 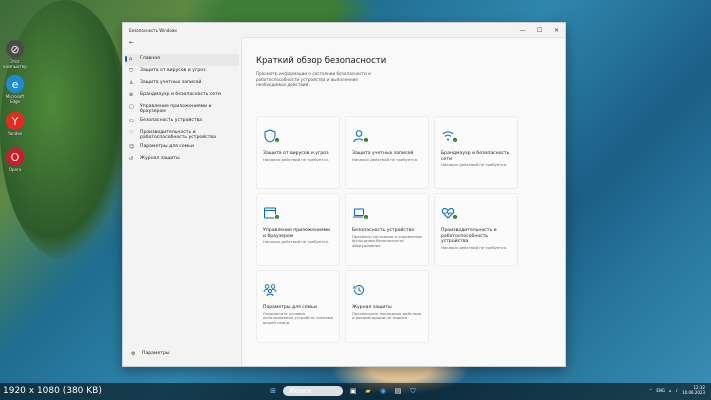 What do you see at coordinates (182, 72) in the screenshot?
I see `sidebar-item-virus: ⛉ Защита от вирусов и угроз` at bounding box center [182, 72].